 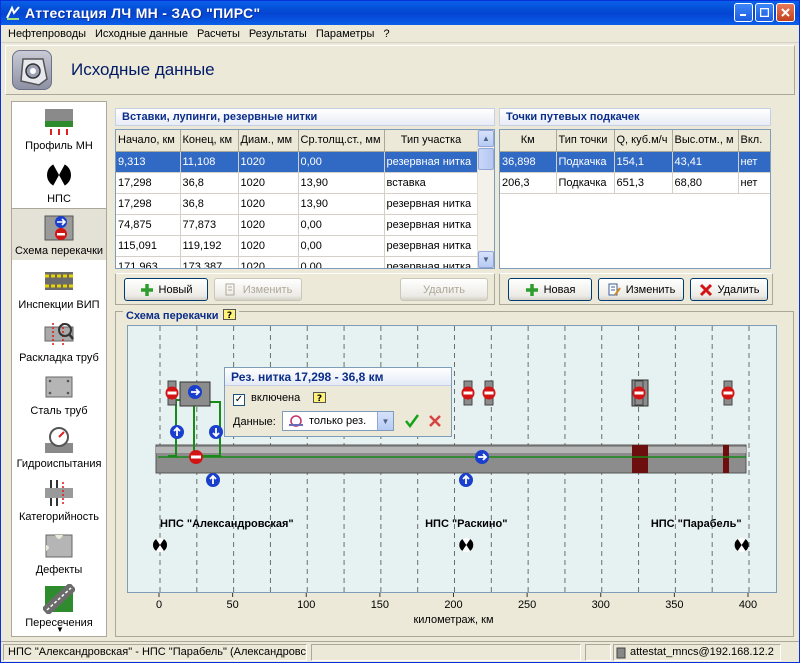 I want to click on sidebar-item-label: Гидроиспытания, so click(x=59, y=464).